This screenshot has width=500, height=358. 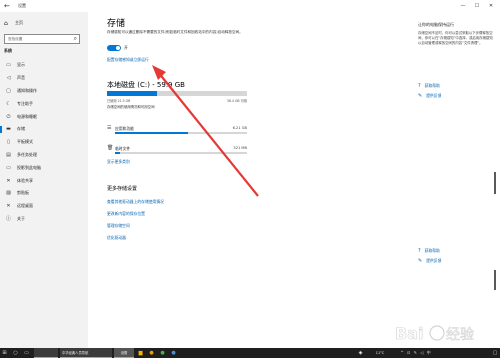 What do you see at coordinates (13, 23) in the screenshot?
I see `sidebar-item-home: ⌂ 主页` at bounding box center [13, 23].